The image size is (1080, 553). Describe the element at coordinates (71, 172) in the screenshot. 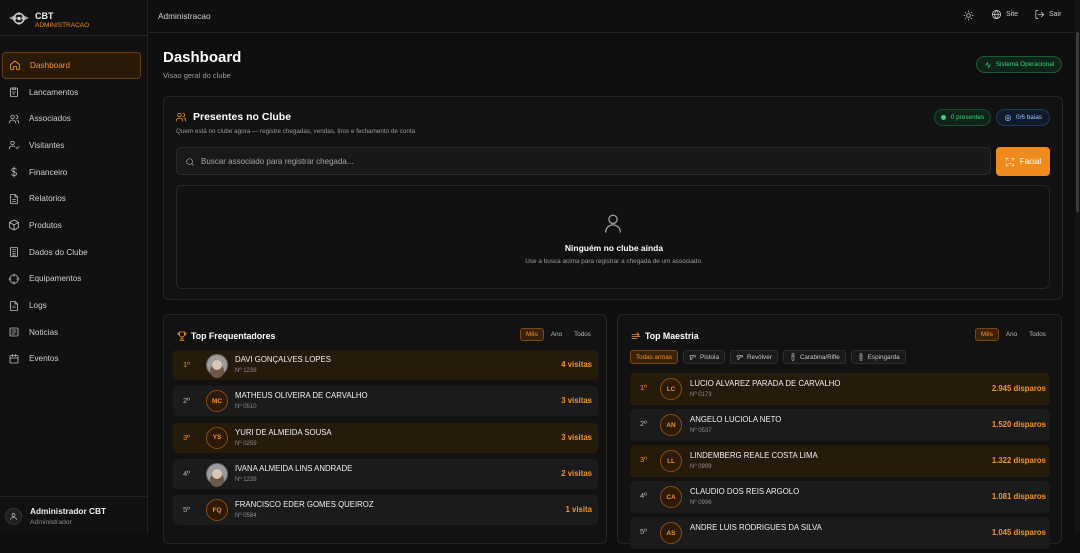

I see `sidebar-item-financeiro: Financeiro` at that location.